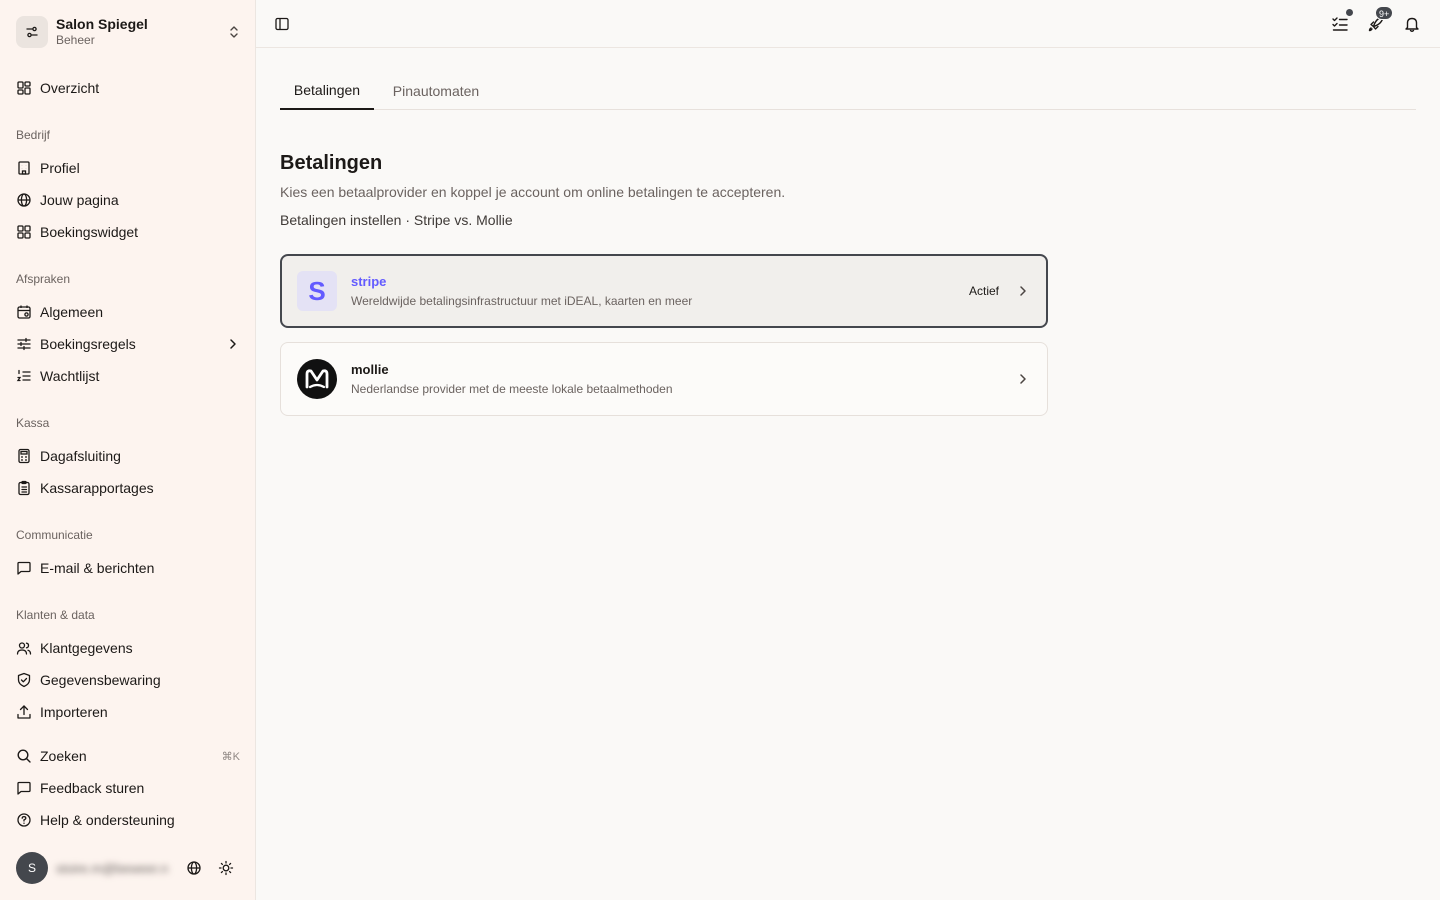  I want to click on tab-bar: Betalingen Pinautomaten, so click(848, 91).